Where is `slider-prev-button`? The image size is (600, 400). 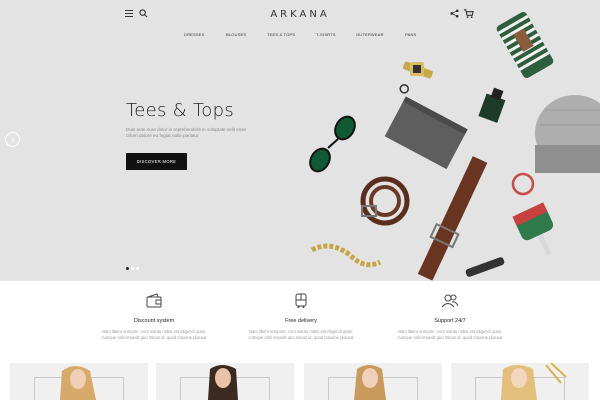
slider-prev-button is located at coordinates (12, 139).